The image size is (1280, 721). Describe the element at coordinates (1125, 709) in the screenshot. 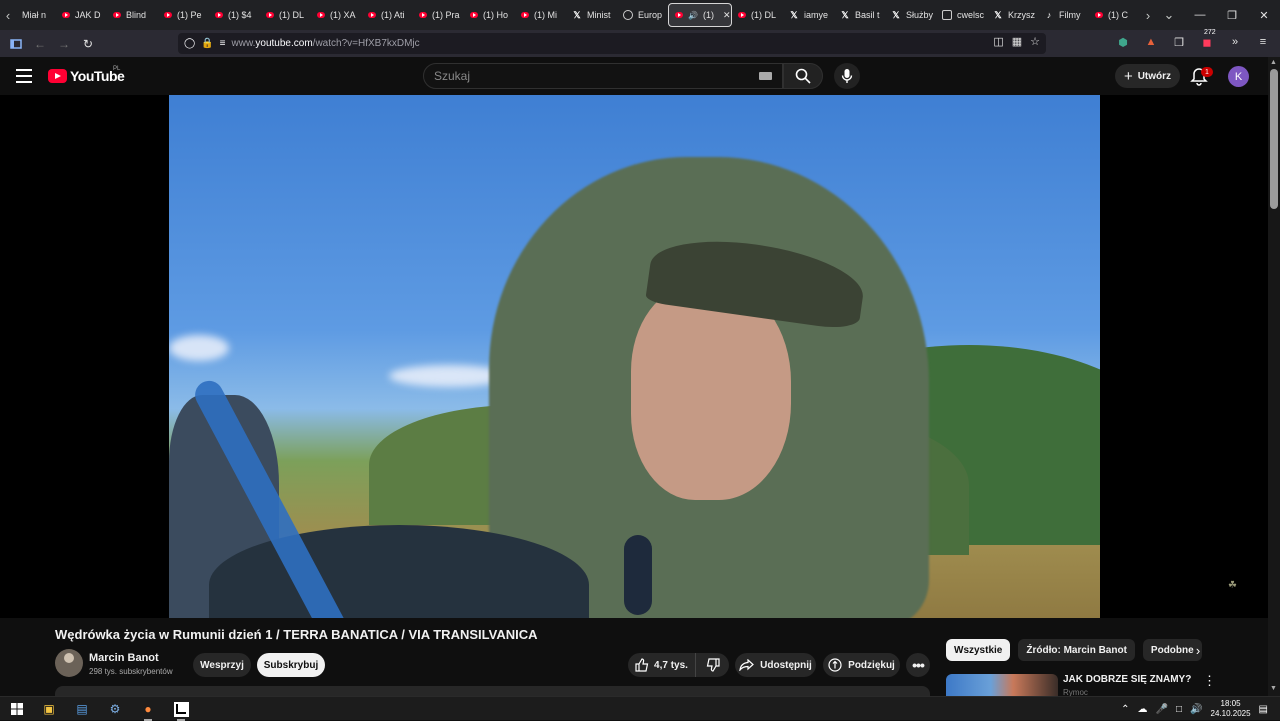

I see `tray-overflow-icon: ⌃` at that location.